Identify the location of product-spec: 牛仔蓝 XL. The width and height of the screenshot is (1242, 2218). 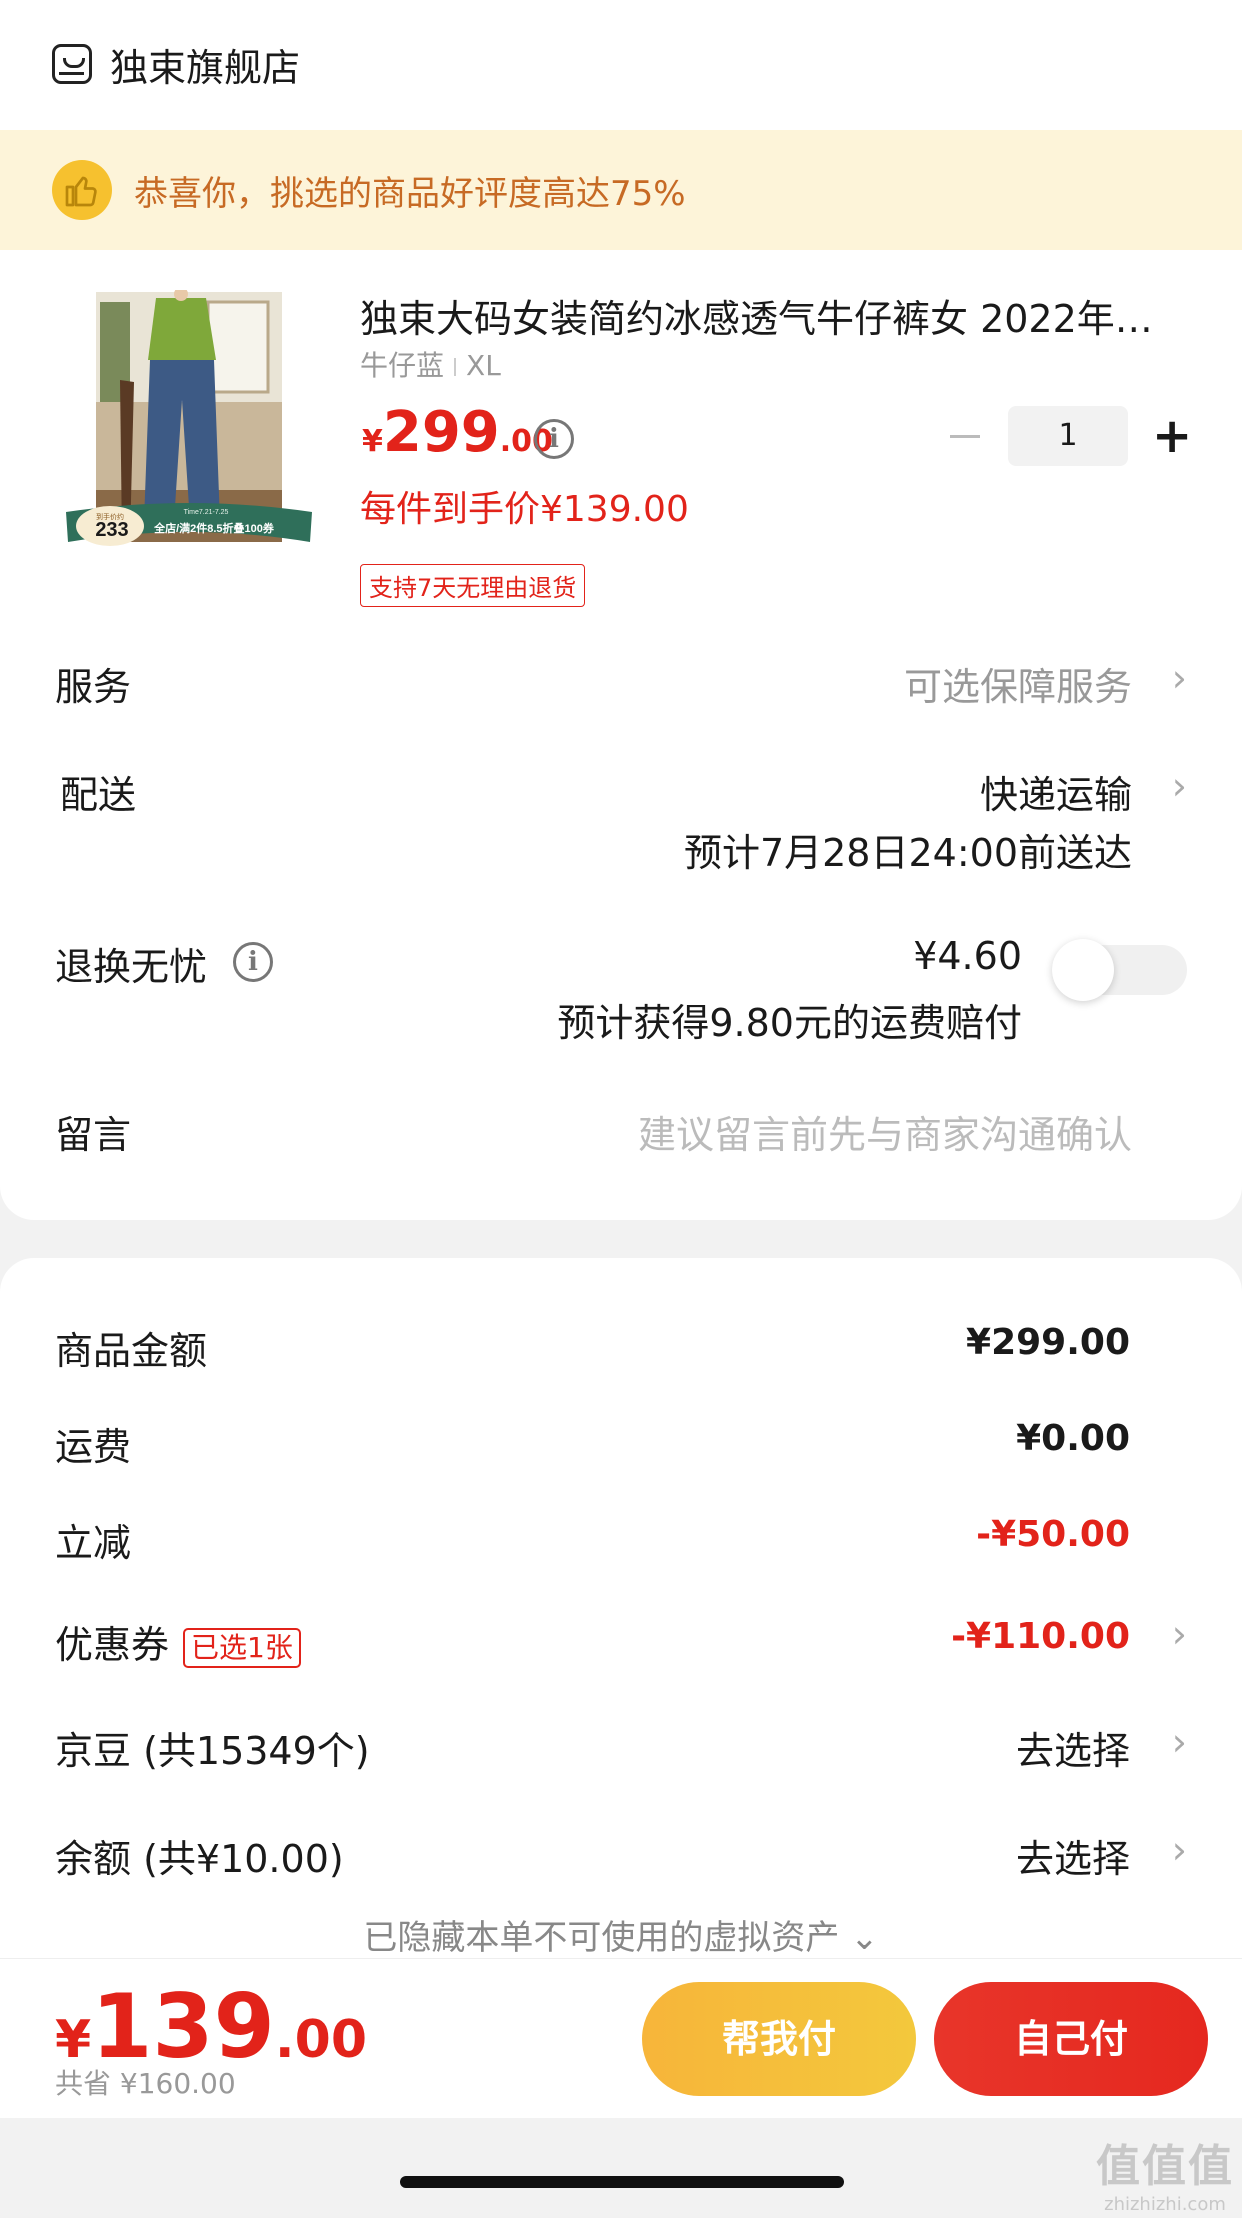
(430, 364).